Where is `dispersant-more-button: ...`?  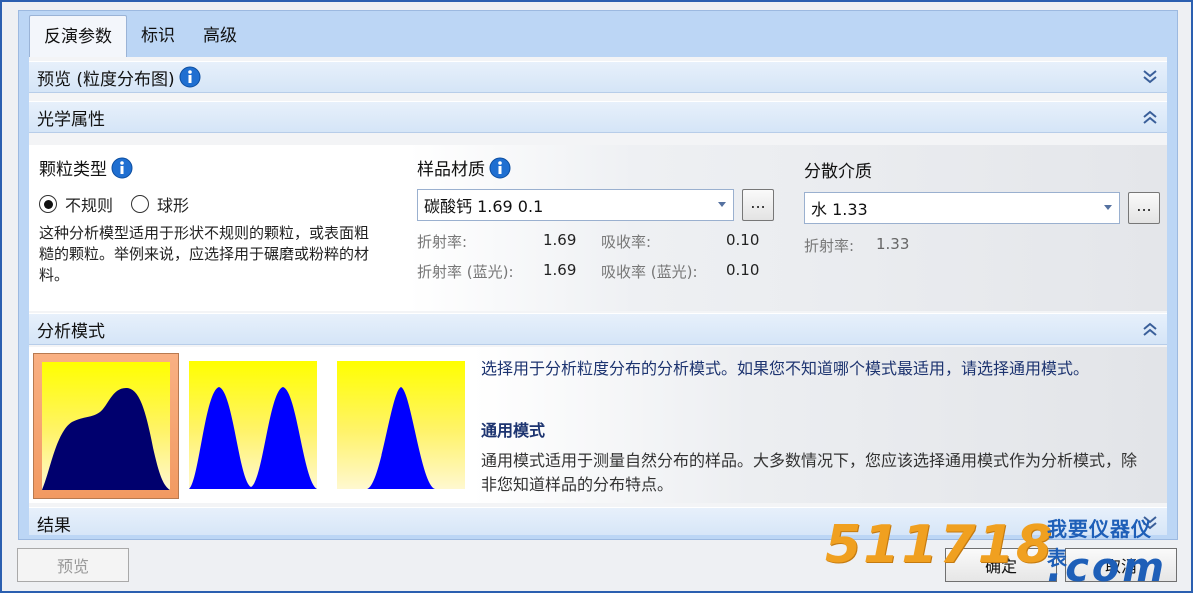 dispersant-more-button: ... is located at coordinates (1144, 208).